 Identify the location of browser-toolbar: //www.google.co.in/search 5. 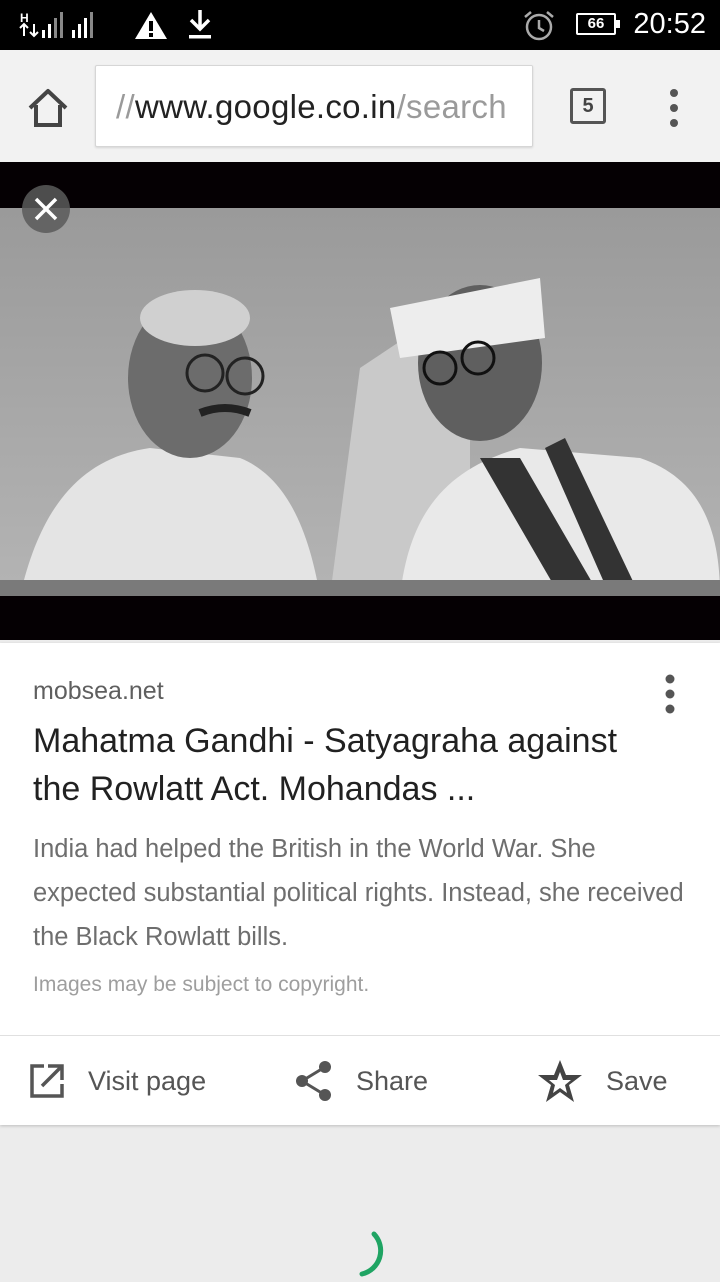
(360, 106).